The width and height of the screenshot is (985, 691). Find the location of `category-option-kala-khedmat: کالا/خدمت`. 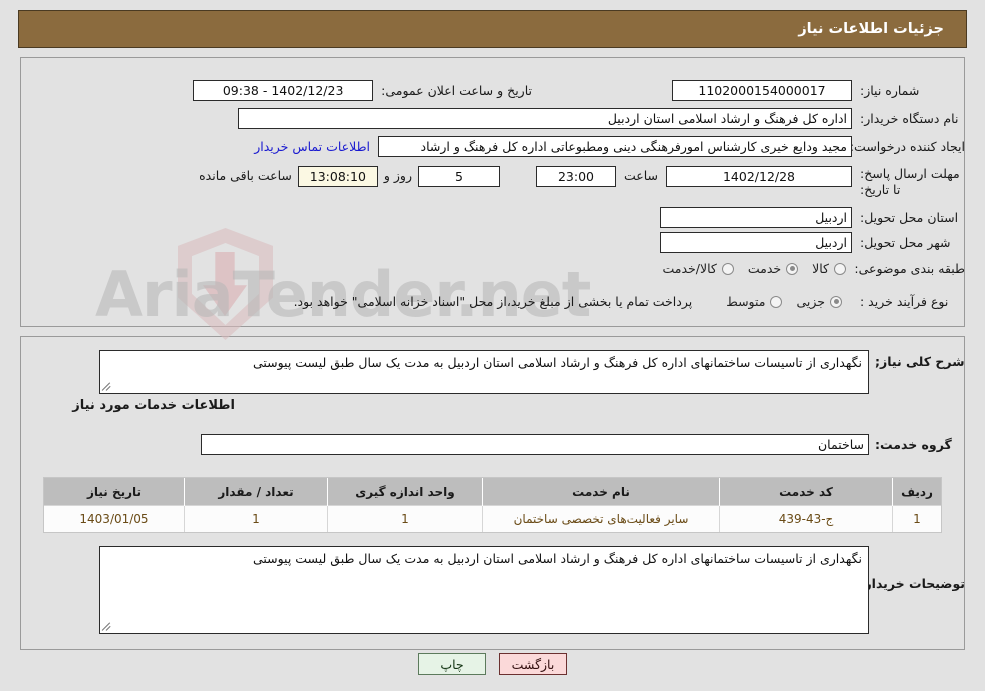

category-option-kala-khedmat: کالا/خدمت is located at coordinates (691, 268).